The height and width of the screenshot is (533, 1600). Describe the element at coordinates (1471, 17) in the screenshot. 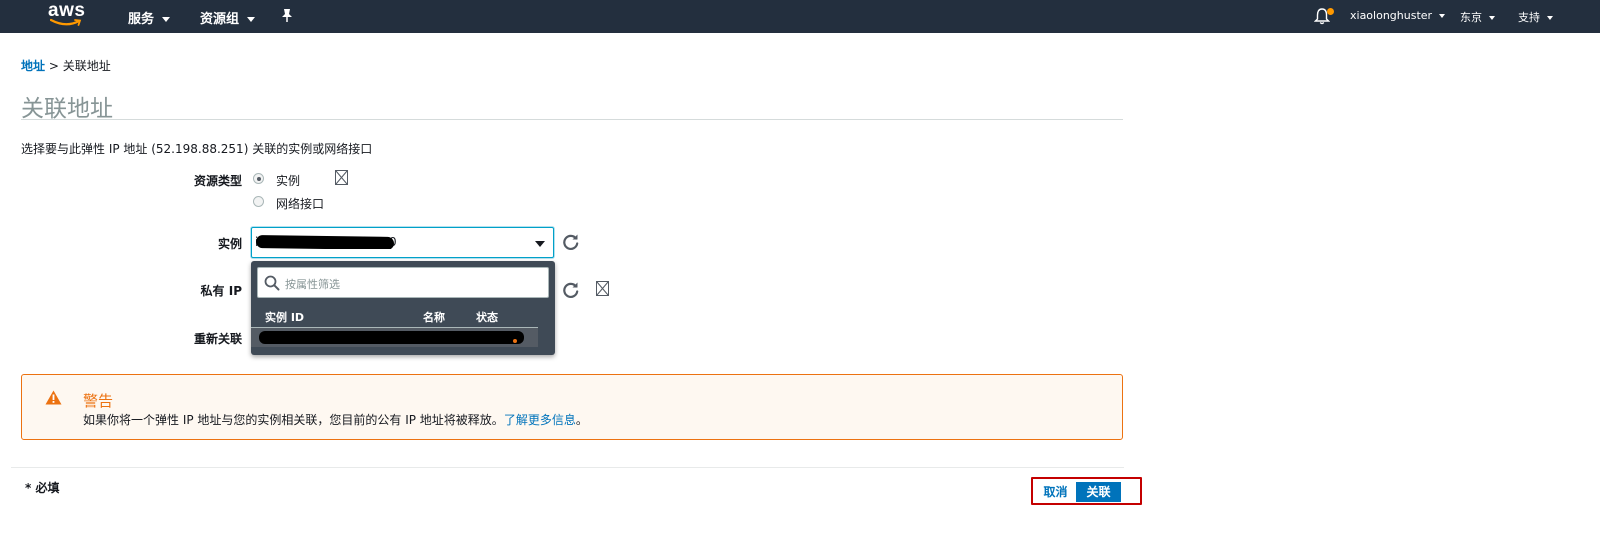

I see `region-label: 东京` at that location.